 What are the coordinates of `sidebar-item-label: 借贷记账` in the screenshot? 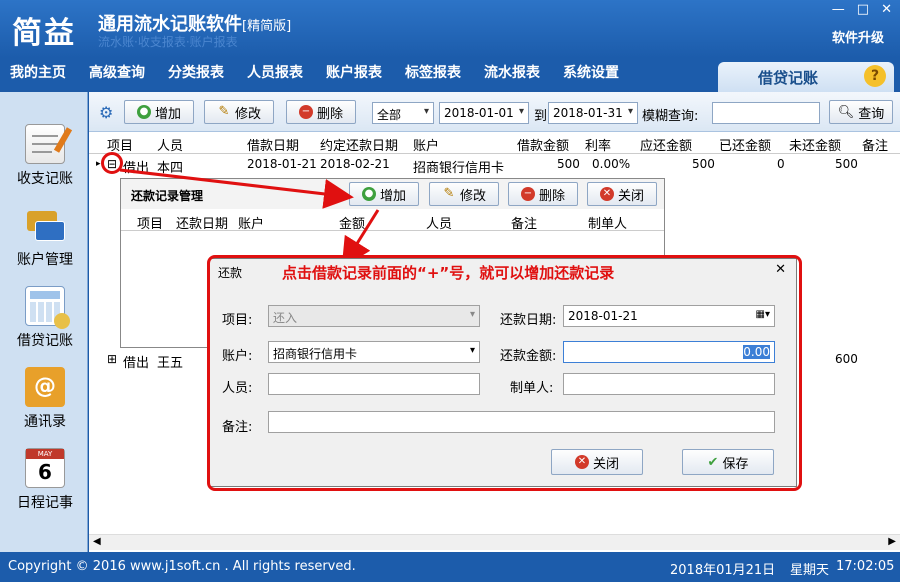 It's located at (45, 341).